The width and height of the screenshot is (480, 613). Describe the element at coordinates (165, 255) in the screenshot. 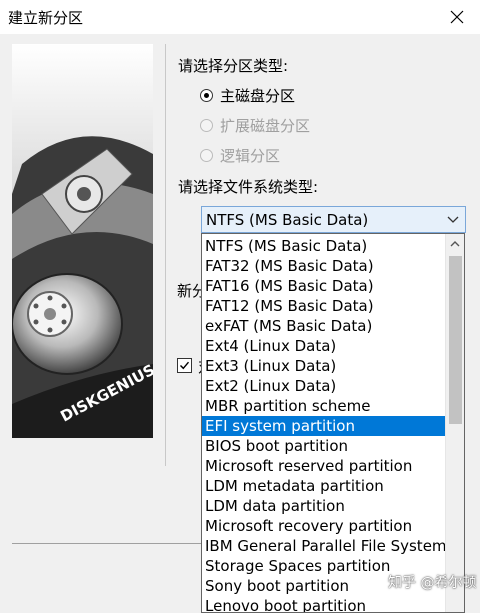

I see `vertical-divider` at that location.